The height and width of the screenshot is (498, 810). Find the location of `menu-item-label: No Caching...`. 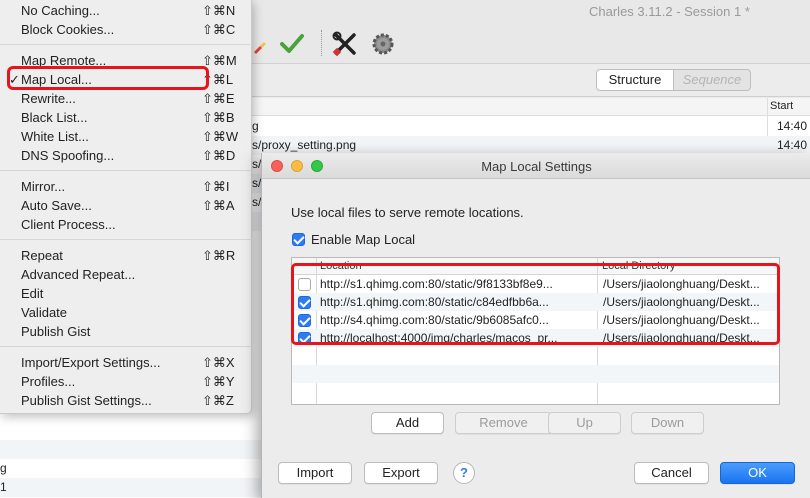

menu-item-label: No Caching... is located at coordinates (60, 10).